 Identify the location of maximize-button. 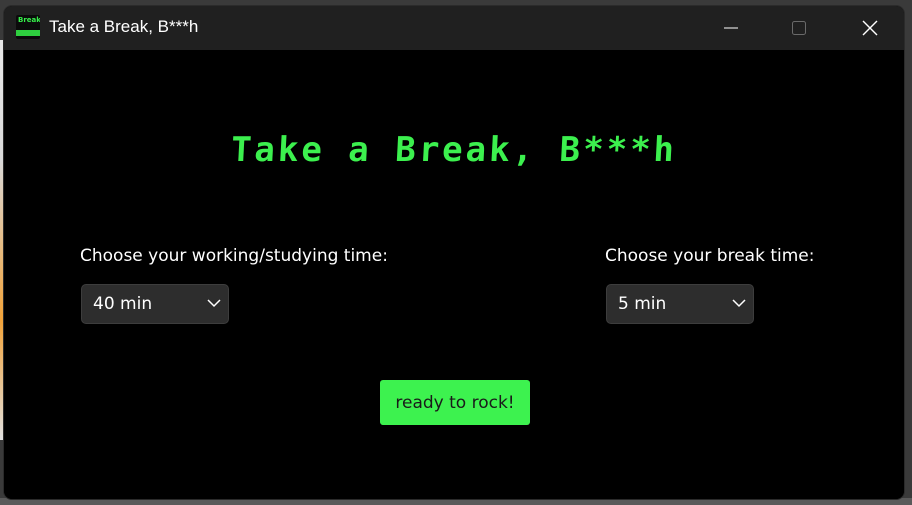
(799, 28).